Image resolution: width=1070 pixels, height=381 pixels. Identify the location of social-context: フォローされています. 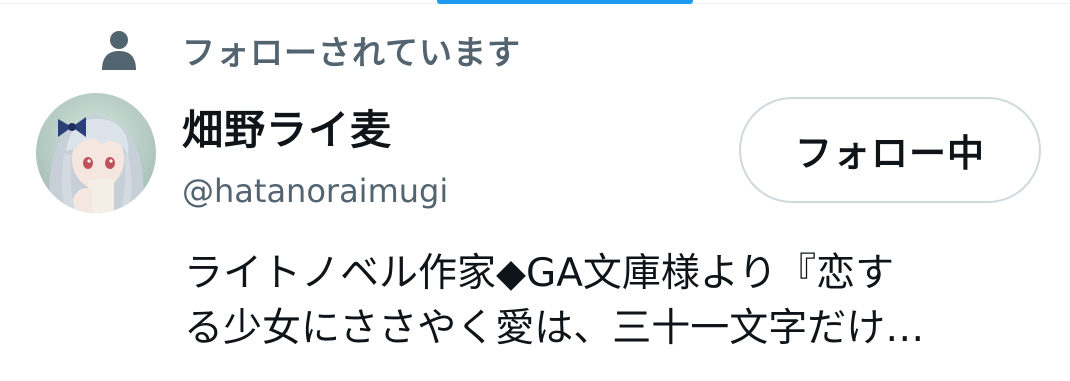
(310, 50).